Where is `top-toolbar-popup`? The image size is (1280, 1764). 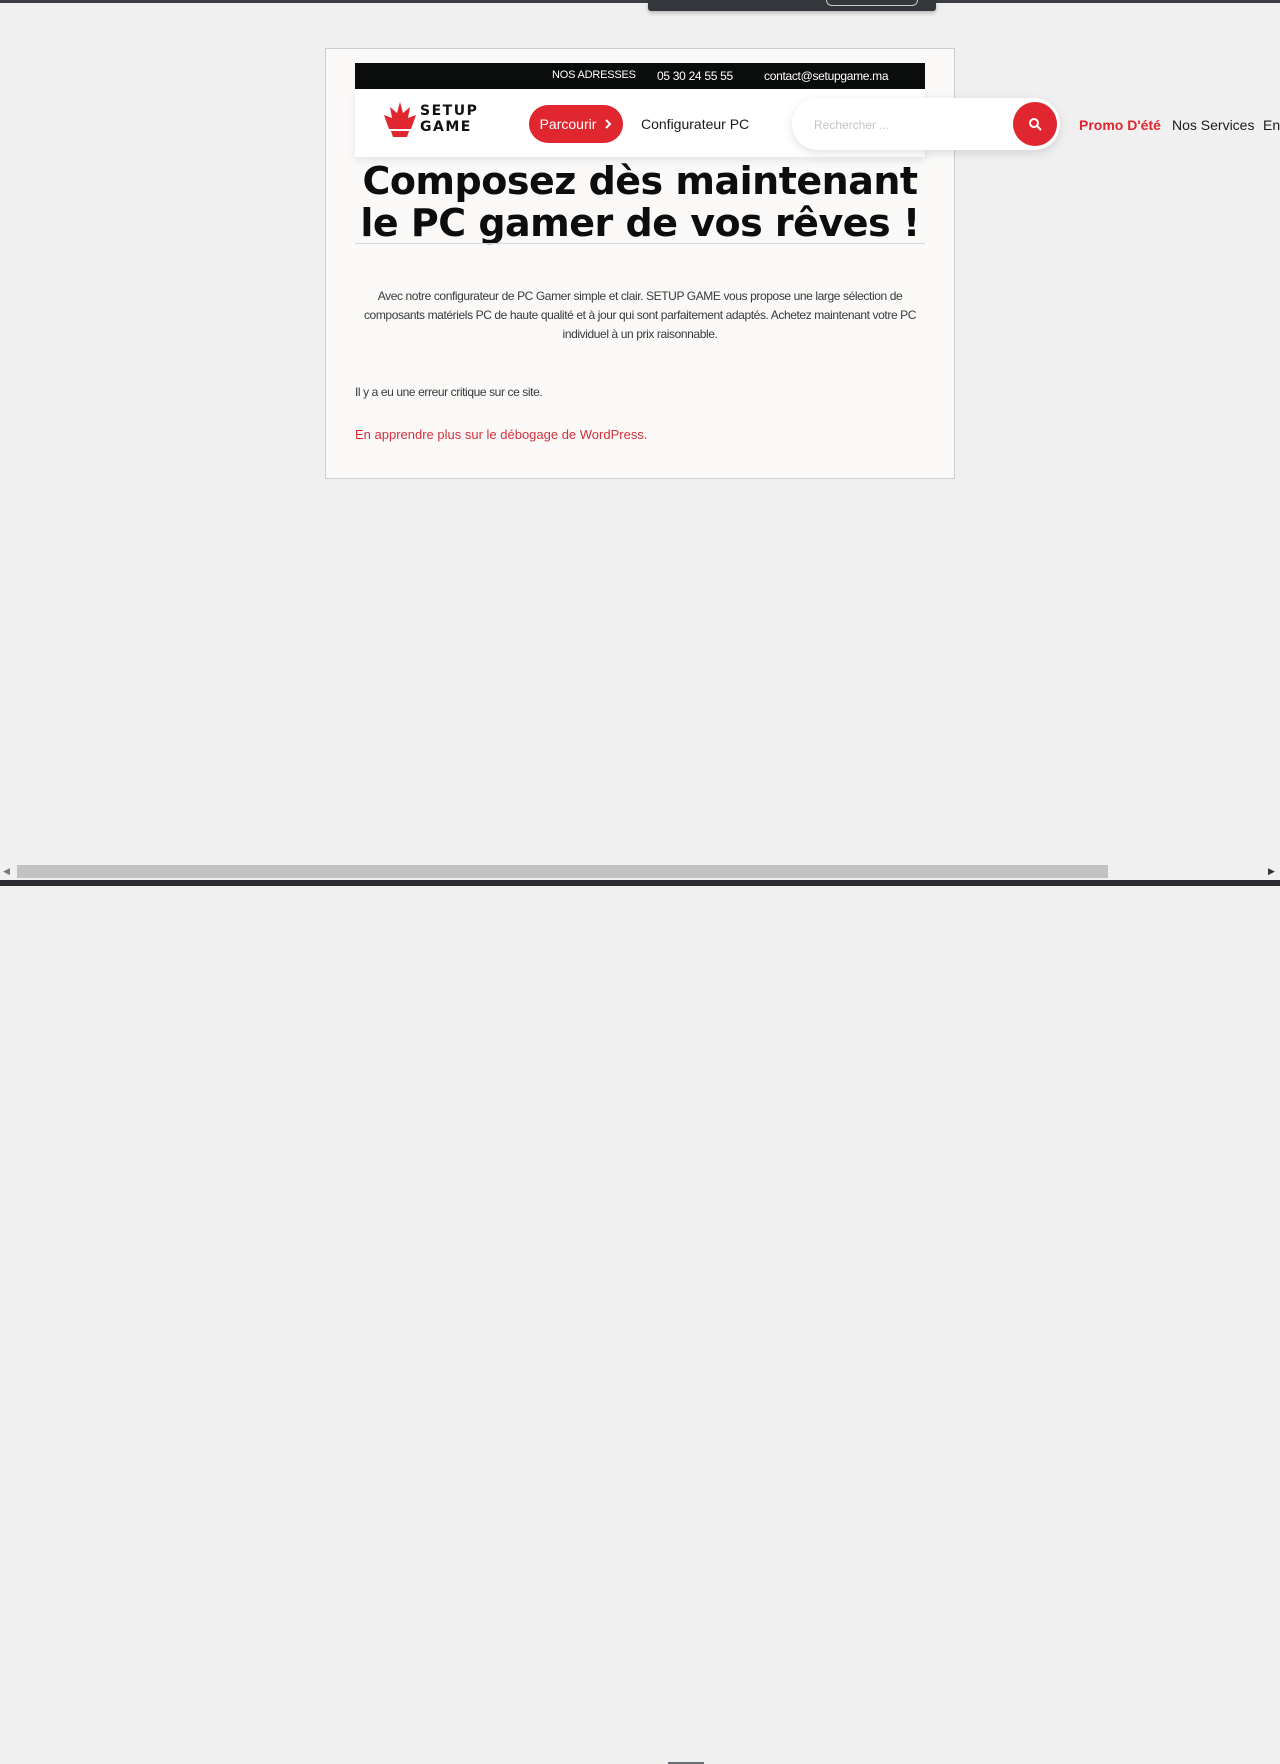 top-toolbar-popup is located at coordinates (792, 5).